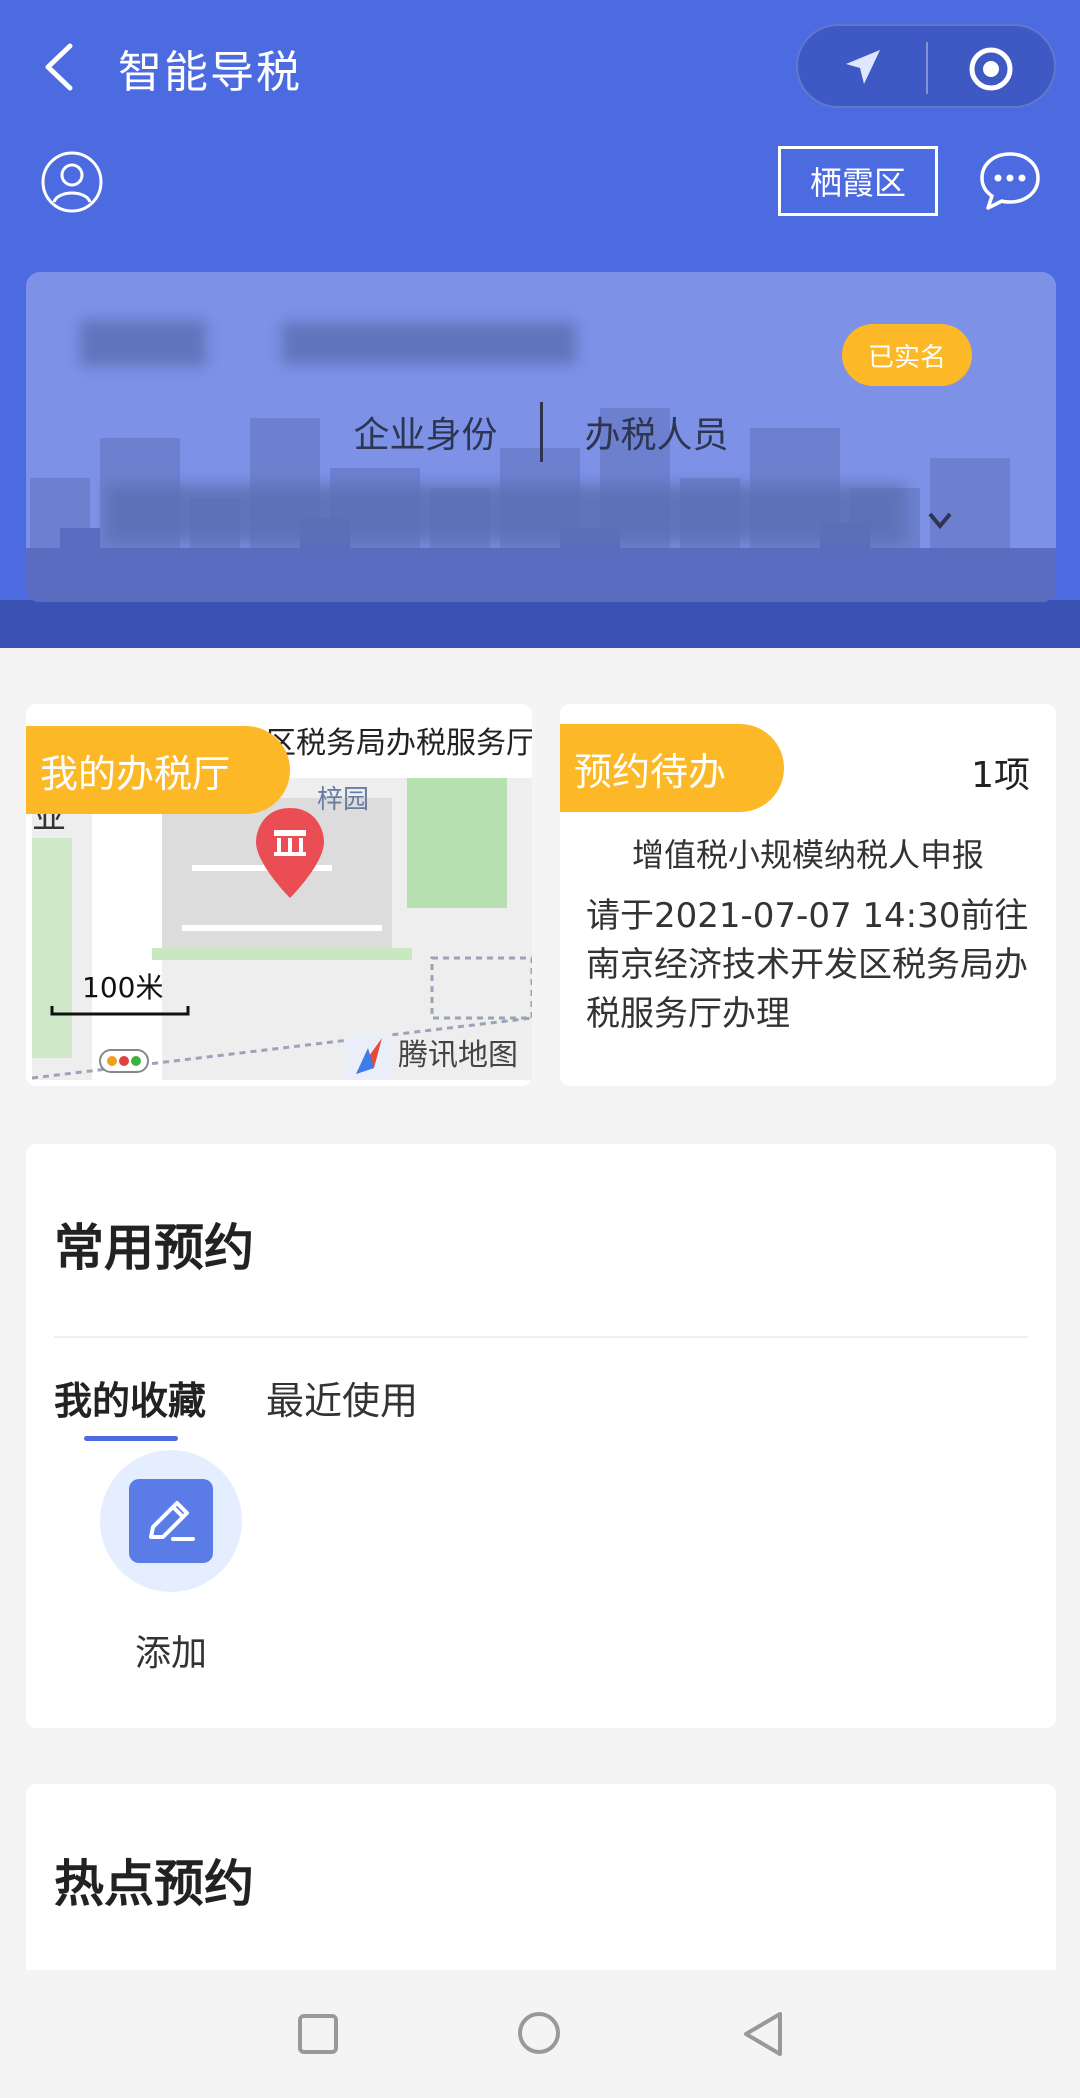  What do you see at coordinates (158, 770) in the screenshot?
I see `my-hall-tag: 我的办税厅` at bounding box center [158, 770].